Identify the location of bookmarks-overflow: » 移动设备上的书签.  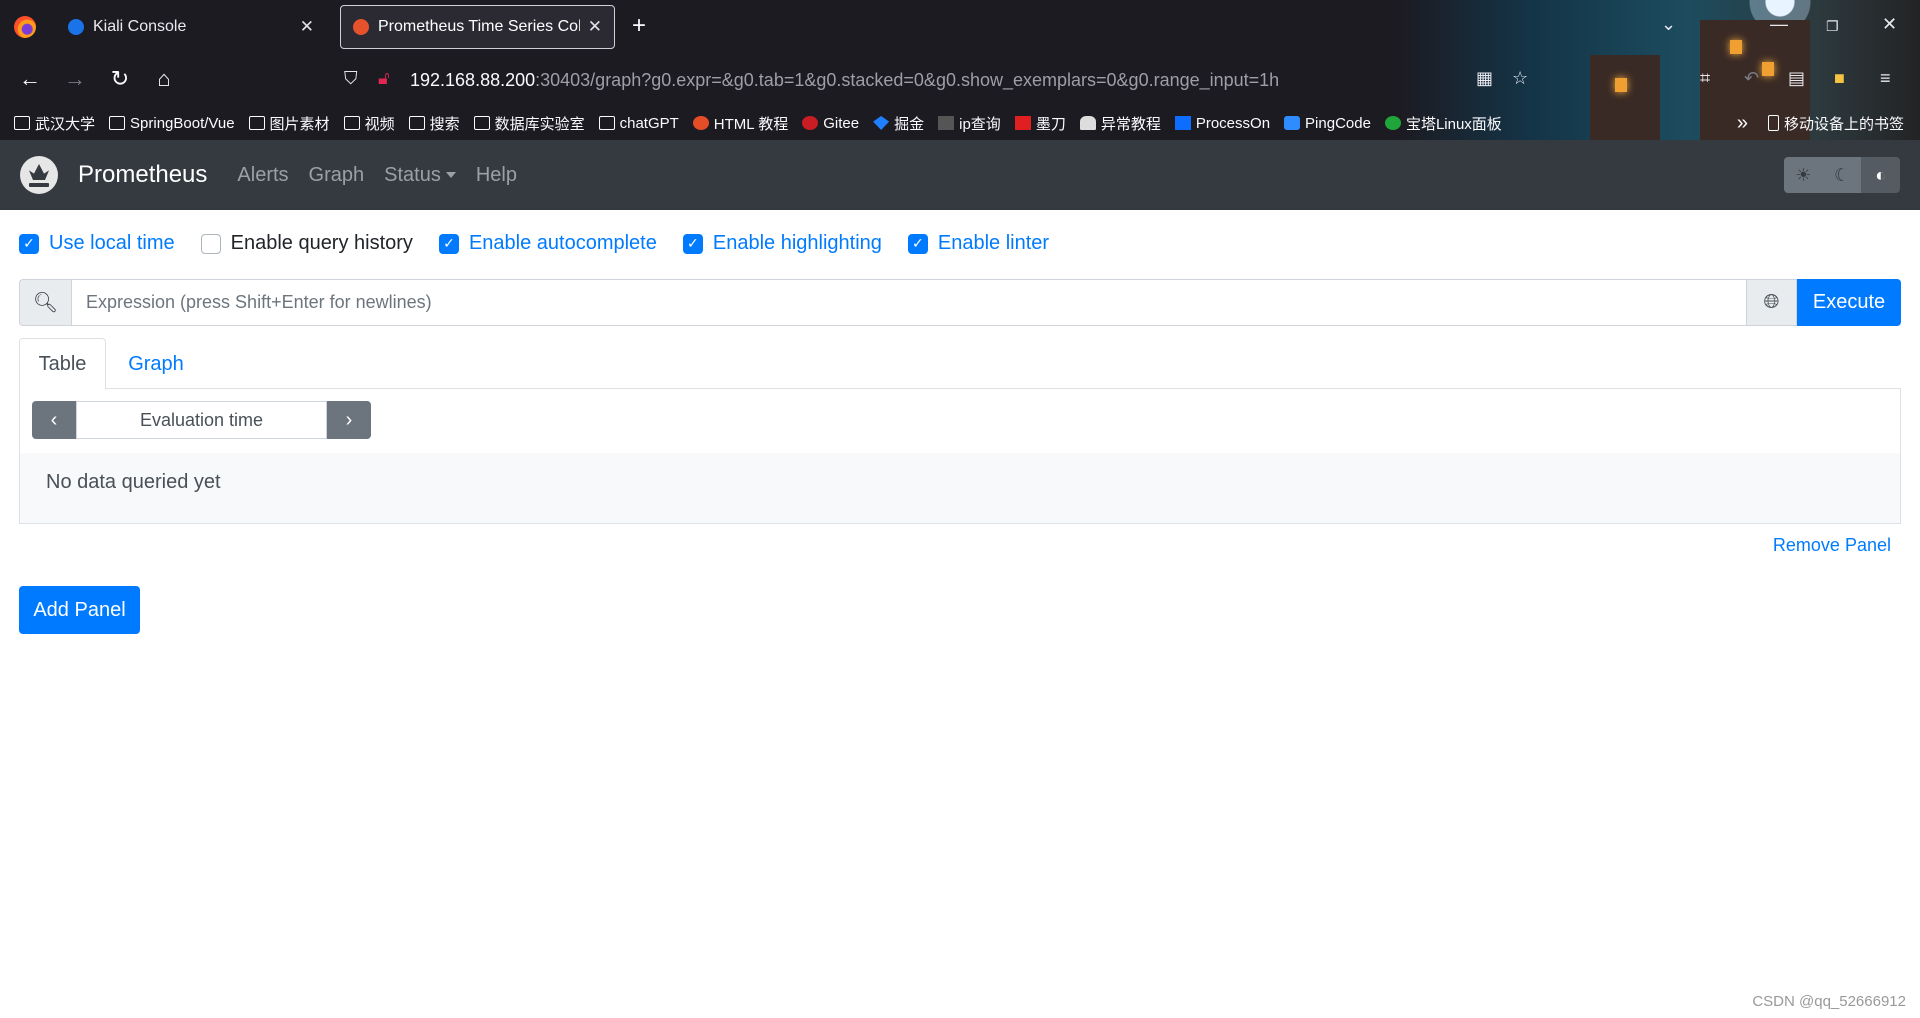
(1820, 123).